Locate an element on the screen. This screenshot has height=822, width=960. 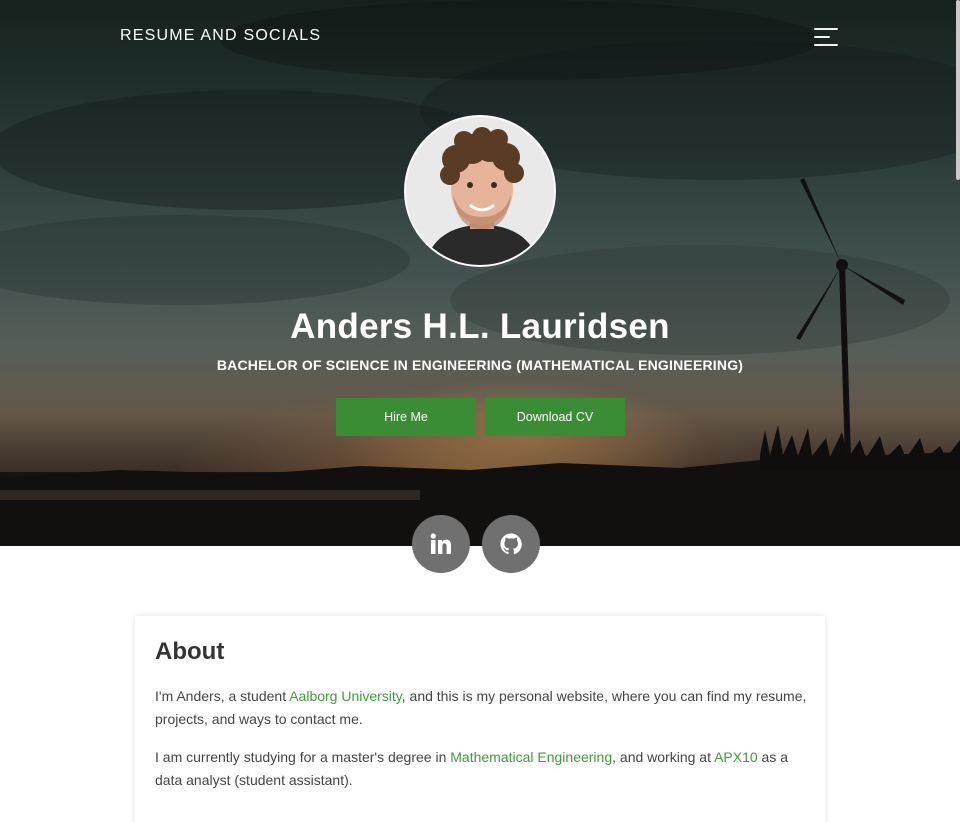
scrollbar-thumb is located at coordinates (958, 90).